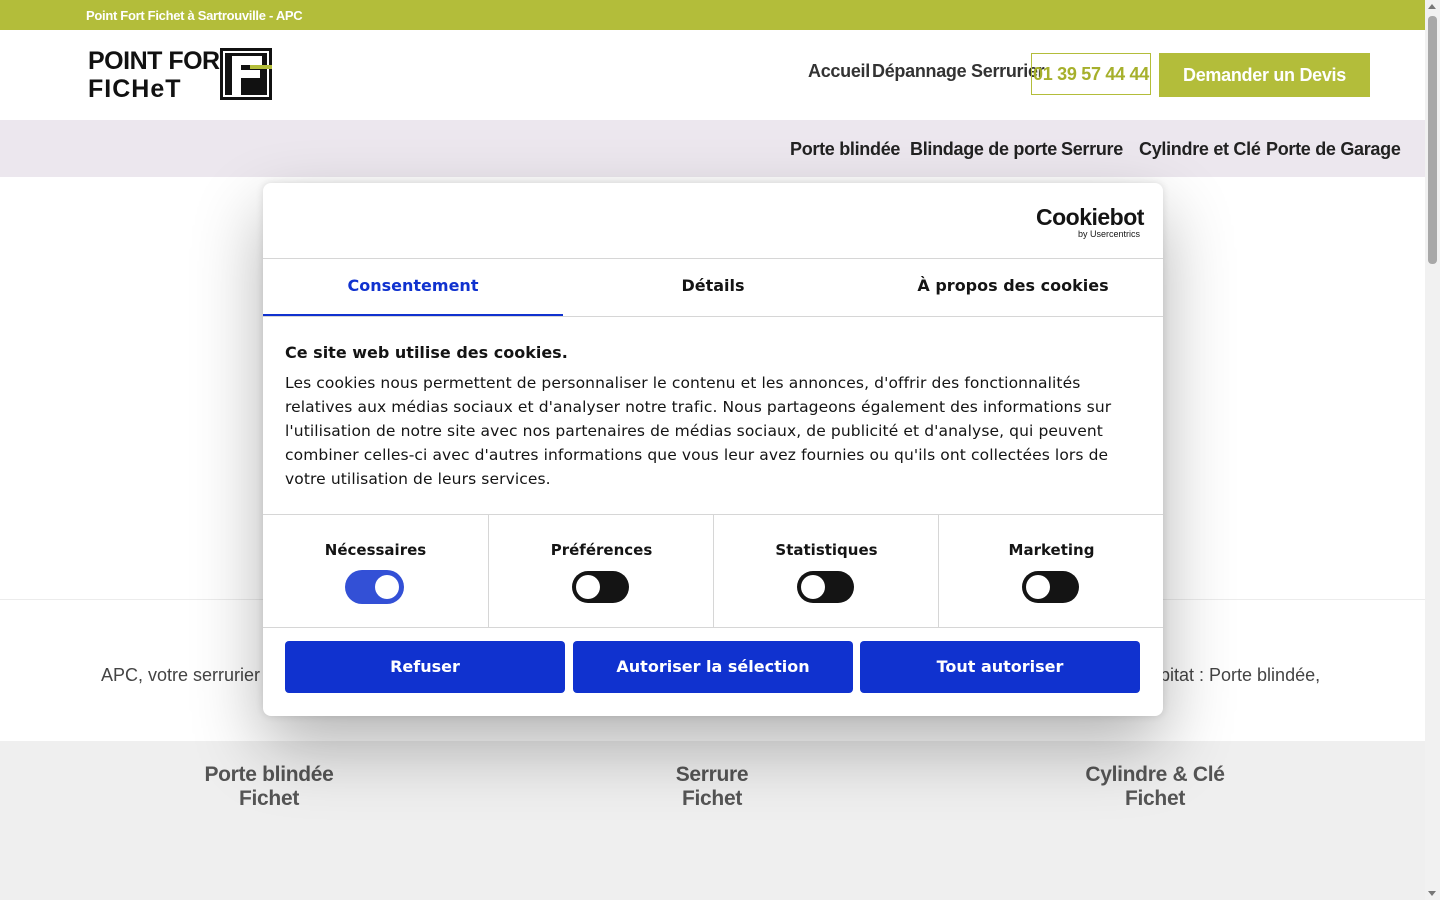 The width and height of the screenshot is (1440, 900). Describe the element at coordinates (1155, 774) in the screenshot. I see `product-title: Cylindre & Clé` at that location.